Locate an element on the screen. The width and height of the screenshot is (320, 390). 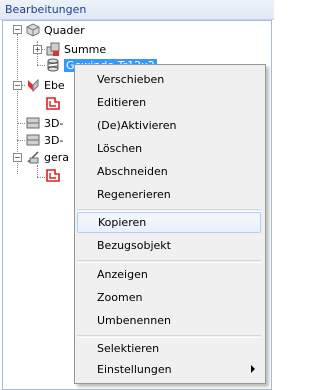
box-icon is located at coordinates (33, 30).